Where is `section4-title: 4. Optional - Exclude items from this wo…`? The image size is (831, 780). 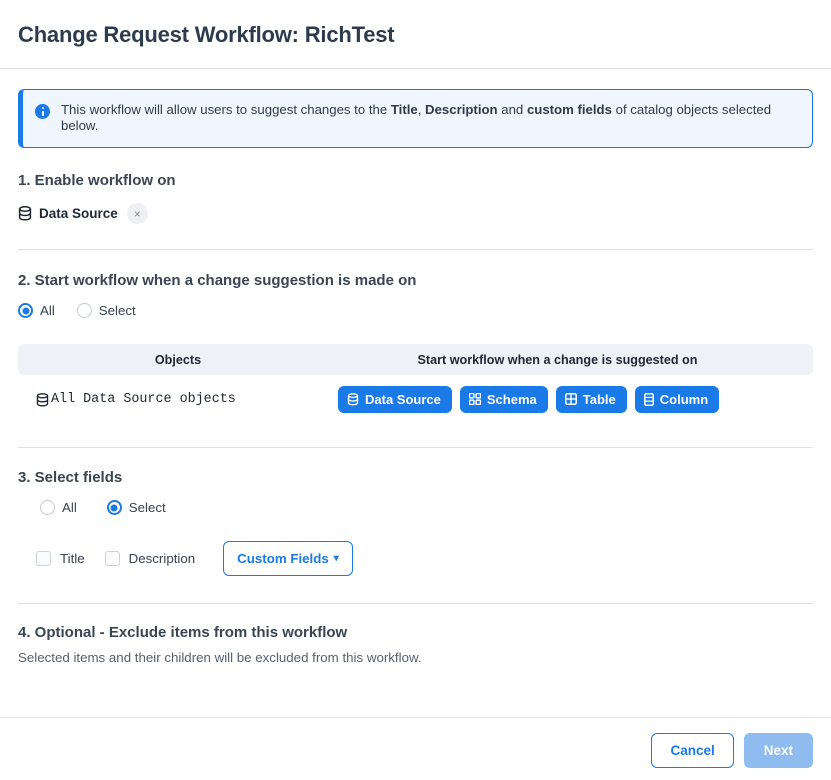 section4-title: 4. Optional - Exclude items from this wo… is located at coordinates (183, 632).